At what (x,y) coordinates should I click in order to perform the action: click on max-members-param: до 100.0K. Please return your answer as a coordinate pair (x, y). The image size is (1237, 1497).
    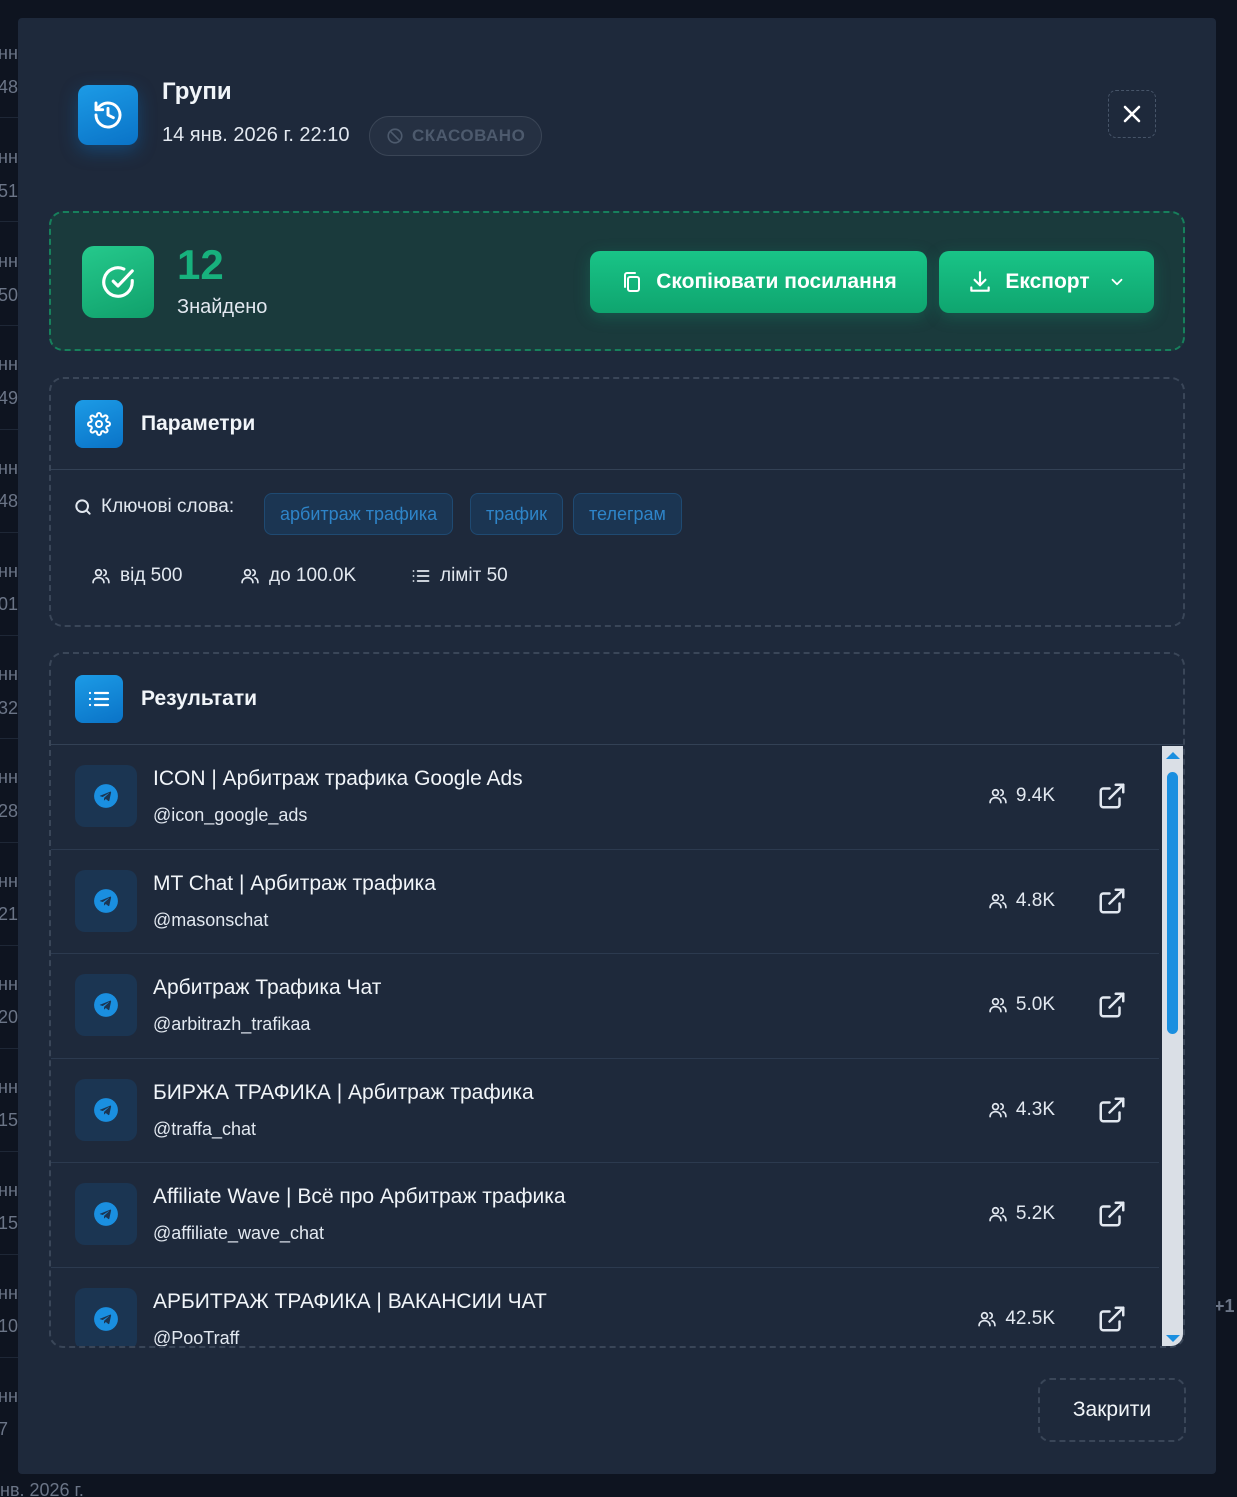
    Looking at the image, I should click on (298, 576).